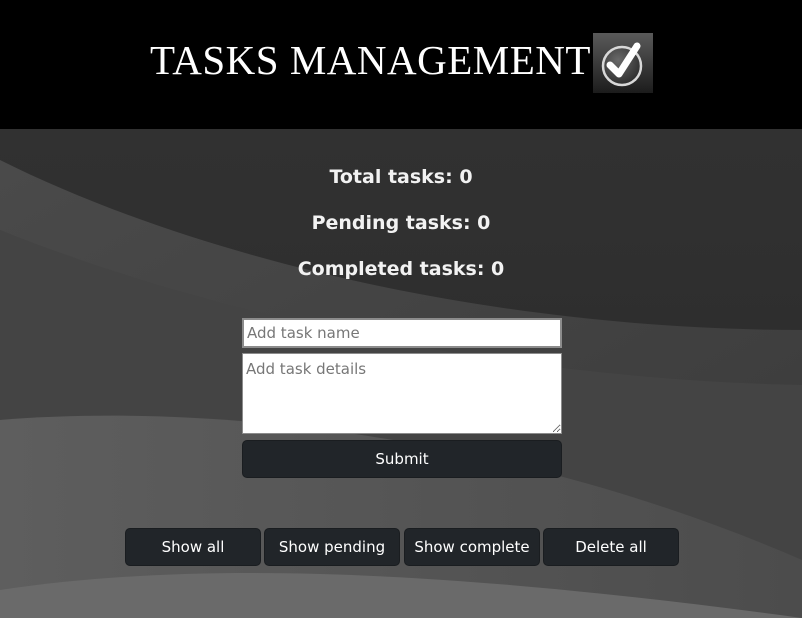 The width and height of the screenshot is (802, 618). Describe the element at coordinates (402, 393) in the screenshot. I see `task-details-input` at that location.